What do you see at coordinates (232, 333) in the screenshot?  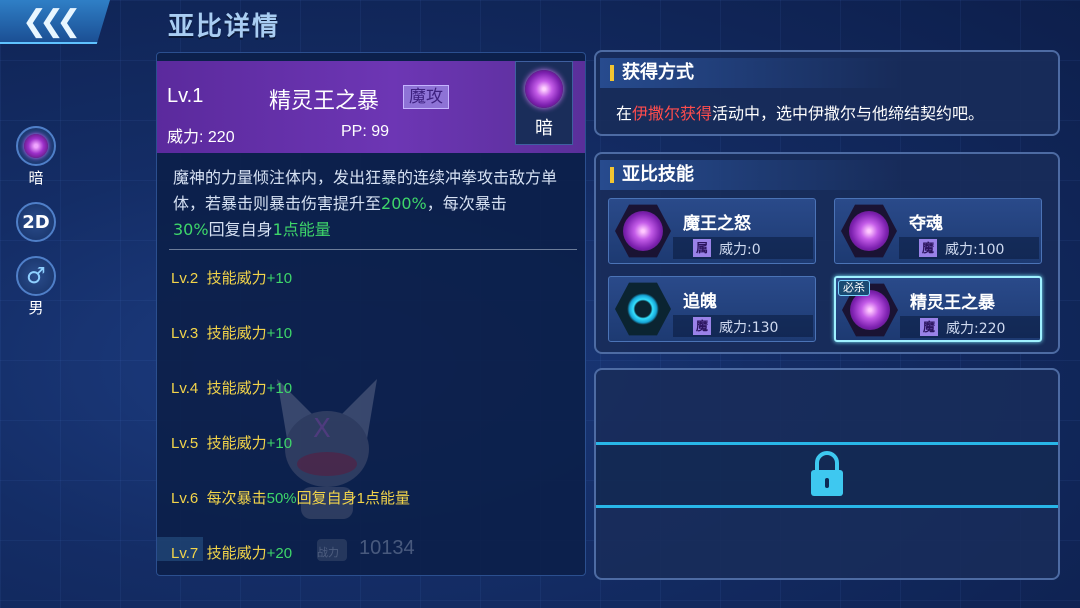 I see `upgrade-row: Lv.3 技能威力+10` at bounding box center [232, 333].